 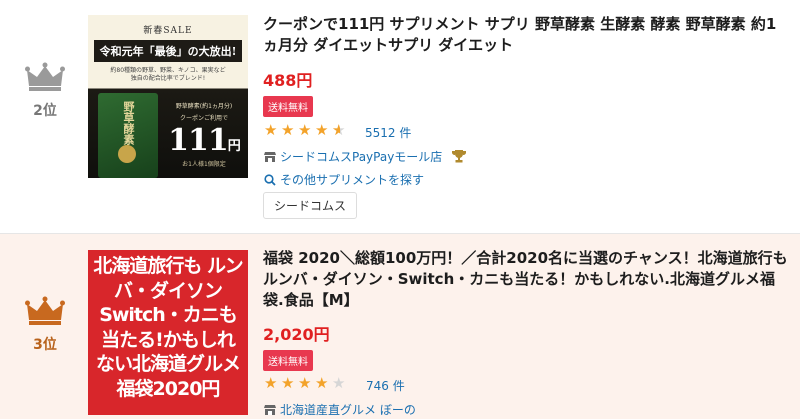 What do you see at coordinates (339, 383) in the screenshot?
I see `empty-star-icon: ★` at bounding box center [339, 383].